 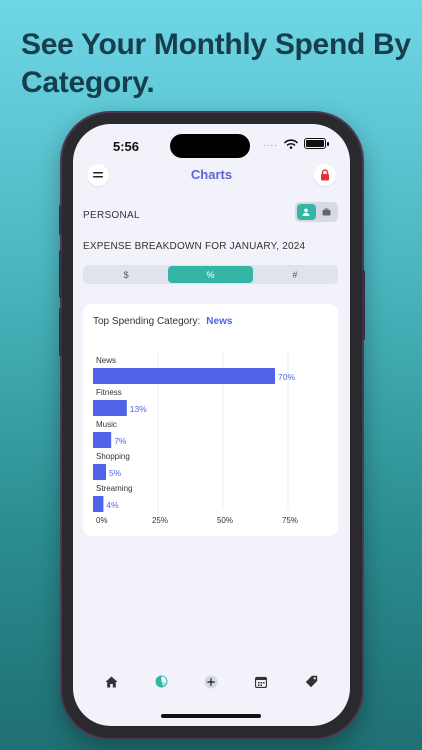 I want to click on x-tick-label: 75%, so click(x=290, y=520).